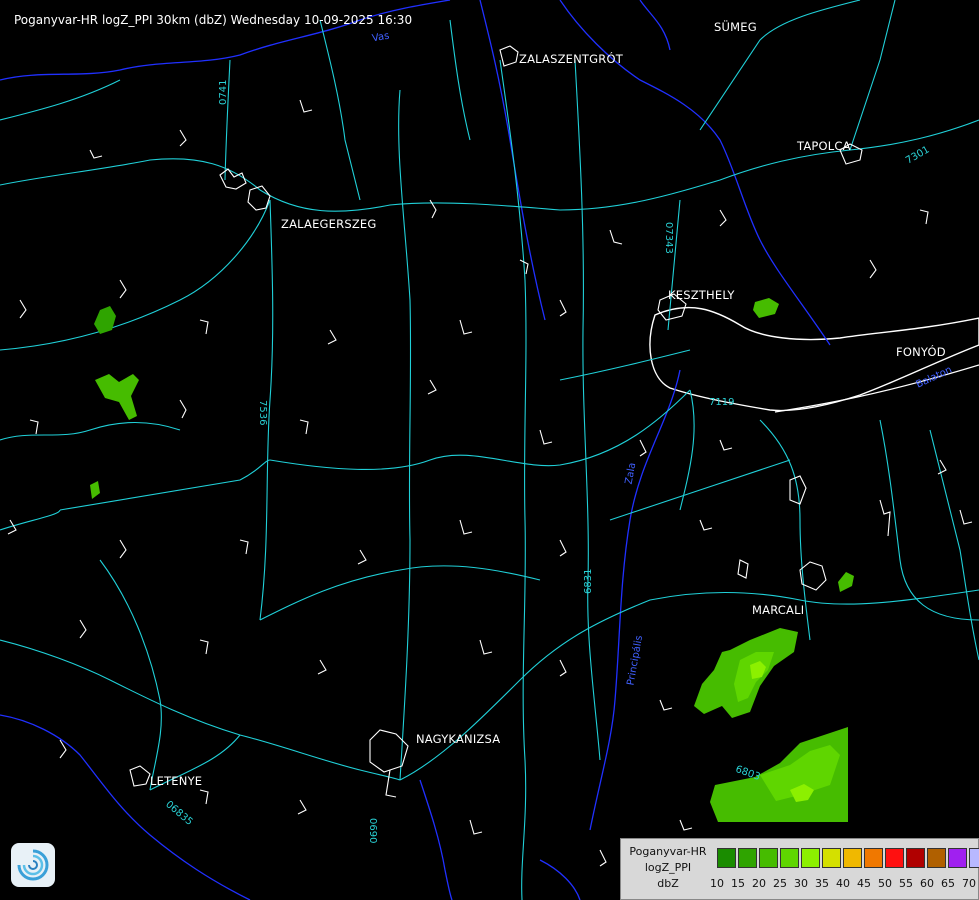 This screenshot has width=979, height=900. What do you see at coordinates (223, 92) in the screenshot?
I see `road-label-0741: 0741` at bounding box center [223, 92].